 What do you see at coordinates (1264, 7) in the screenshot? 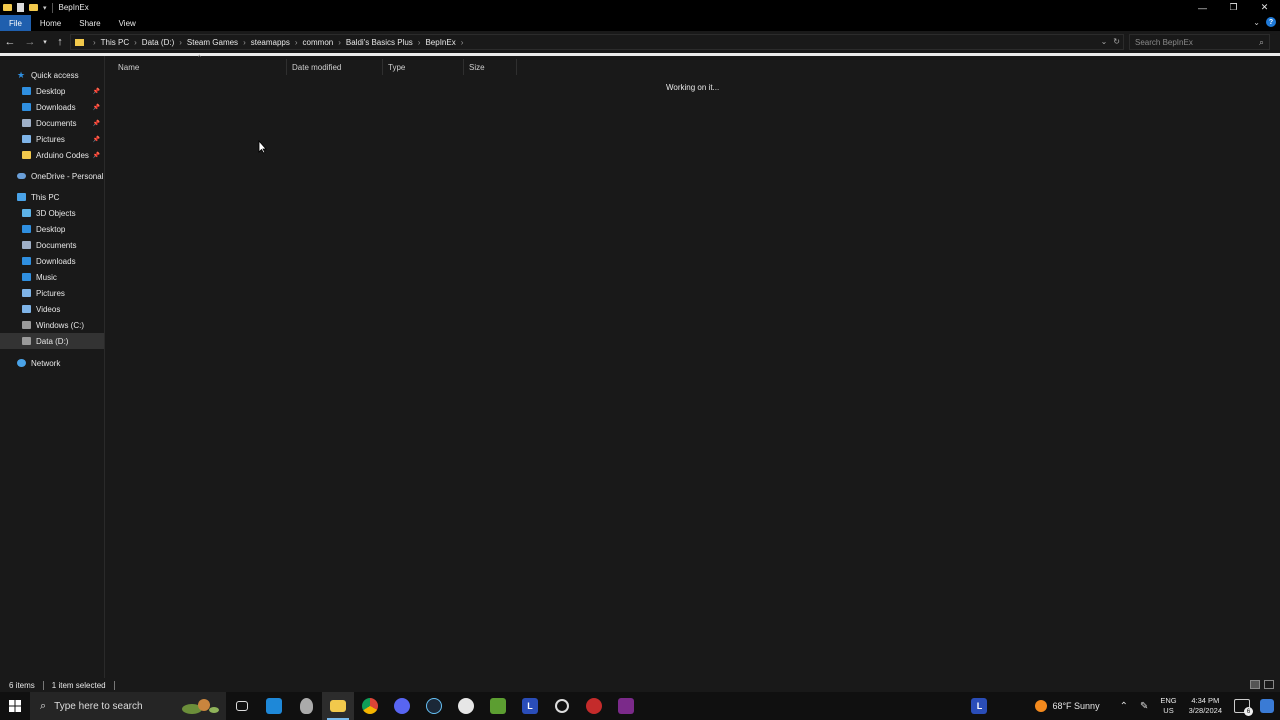
I see `close-button: ✕` at bounding box center [1264, 7].